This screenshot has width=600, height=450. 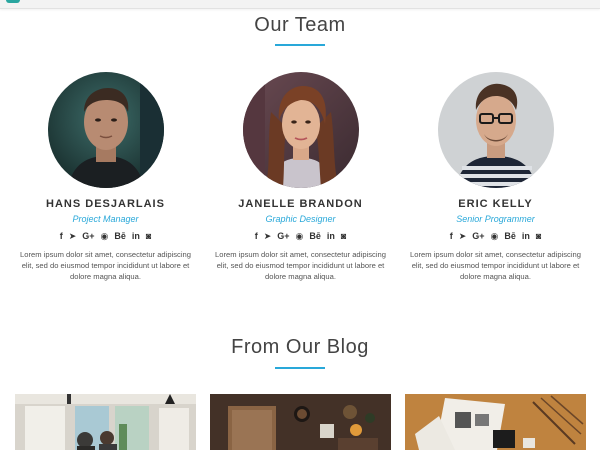 What do you see at coordinates (13, 1) in the screenshot?
I see `navbar-accent` at bounding box center [13, 1].